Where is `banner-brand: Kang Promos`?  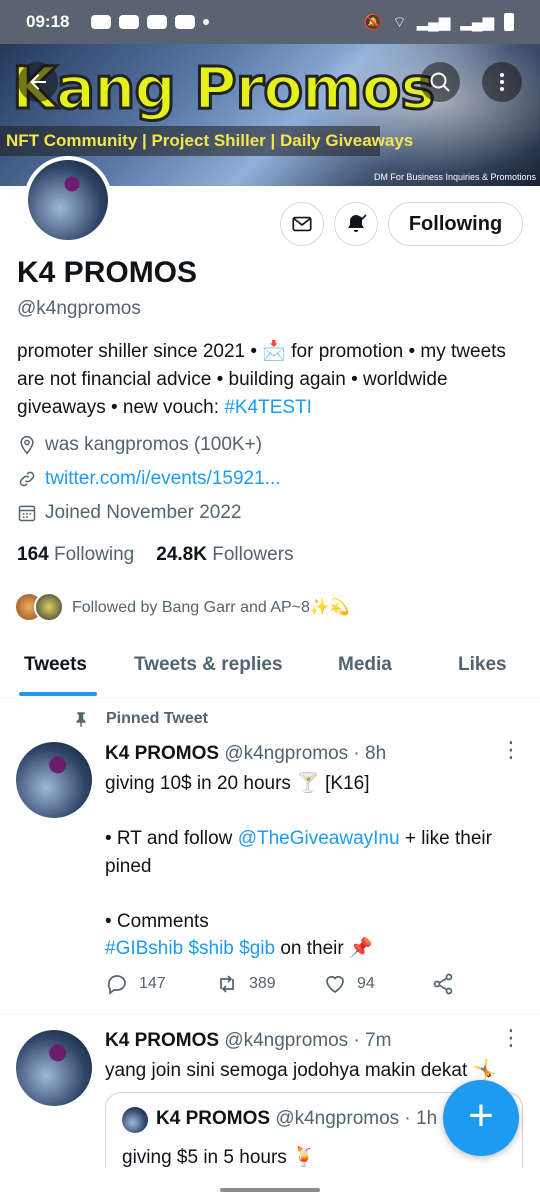 banner-brand: Kang Promos is located at coordinates (224, 88).